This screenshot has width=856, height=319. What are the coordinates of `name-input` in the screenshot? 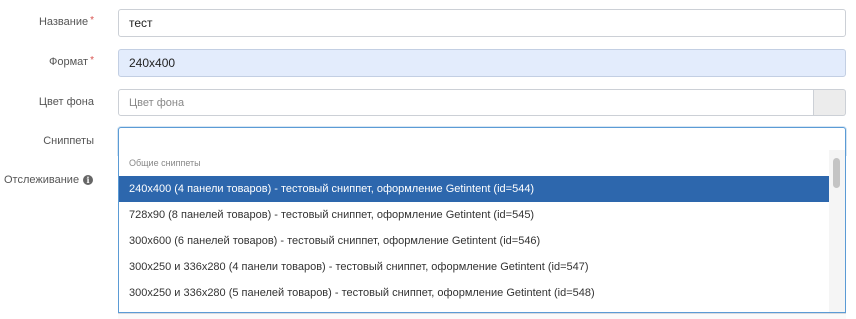 It's located at (482, 23).